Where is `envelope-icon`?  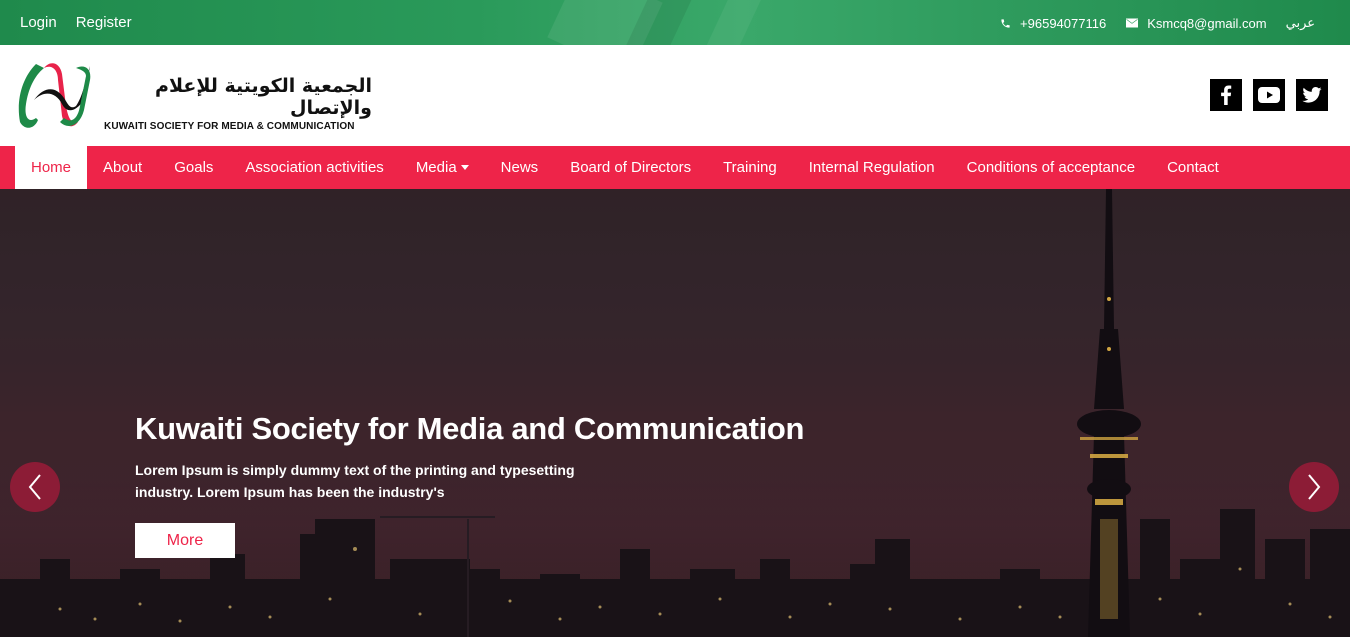
envelope-icon is located at coordinates (1132, 23).